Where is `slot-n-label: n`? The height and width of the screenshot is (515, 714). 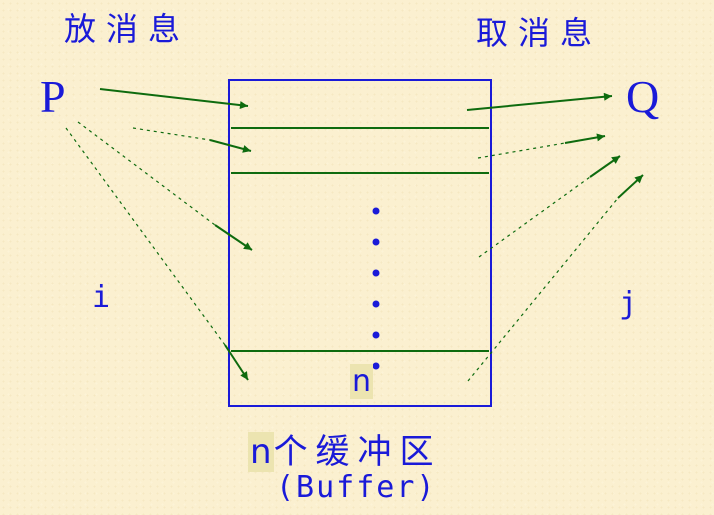 slot-n-label: n is located at coordinates (362, 381).